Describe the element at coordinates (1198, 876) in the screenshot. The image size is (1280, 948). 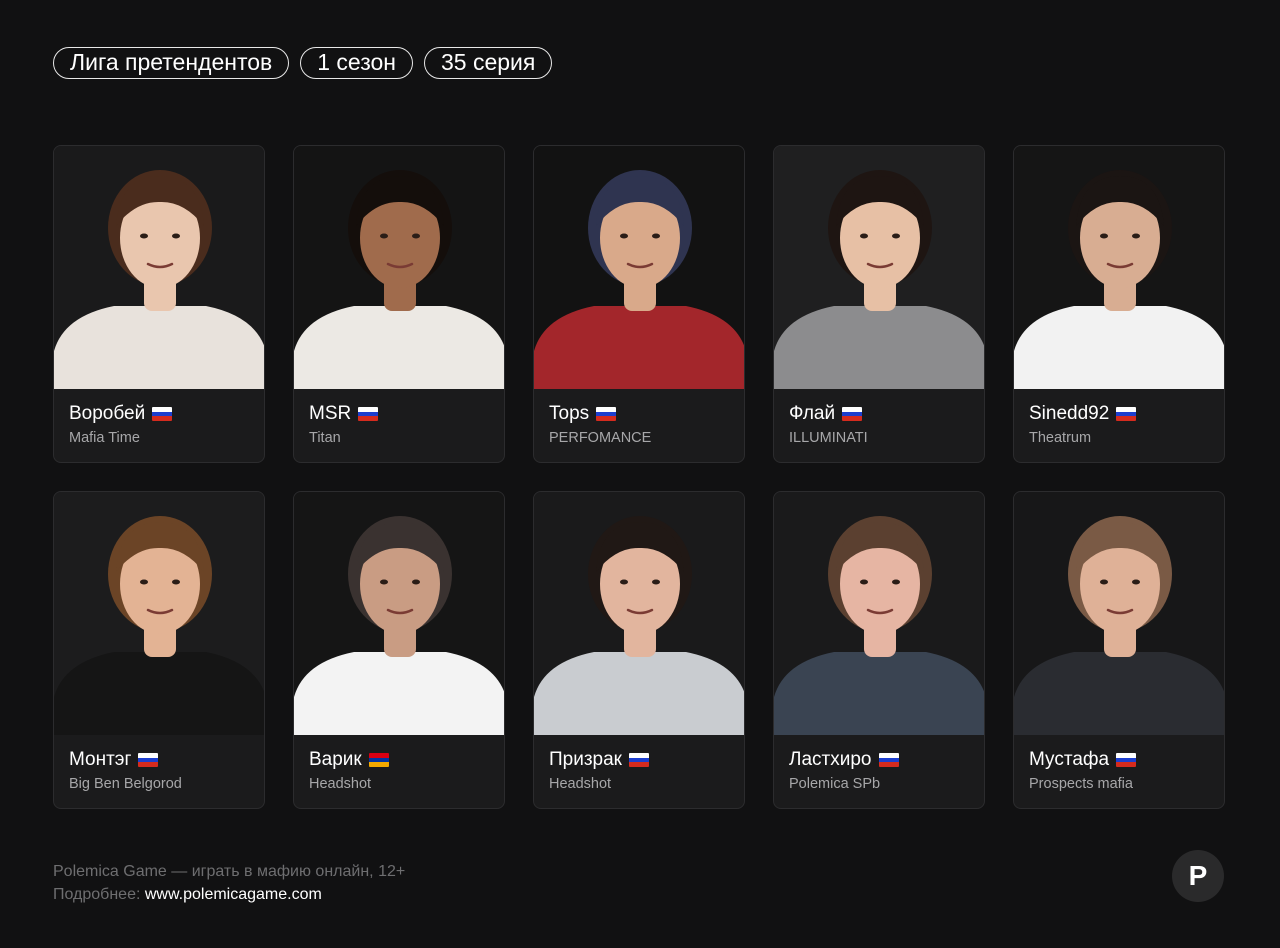
I see `polemica-logo-icon: P` at that location.